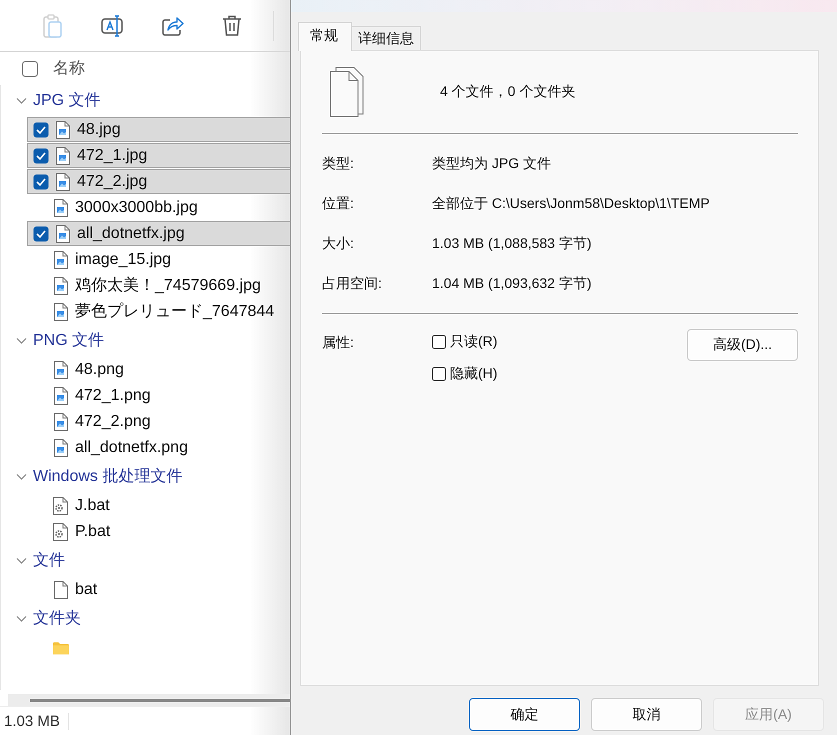 The height and width of the screenshot is (735, 837). What do you see at coordinates (158, 181) in the screenshot?
I see `selected-file-row: 472_2.jpg` at bounding box center [158, 181].